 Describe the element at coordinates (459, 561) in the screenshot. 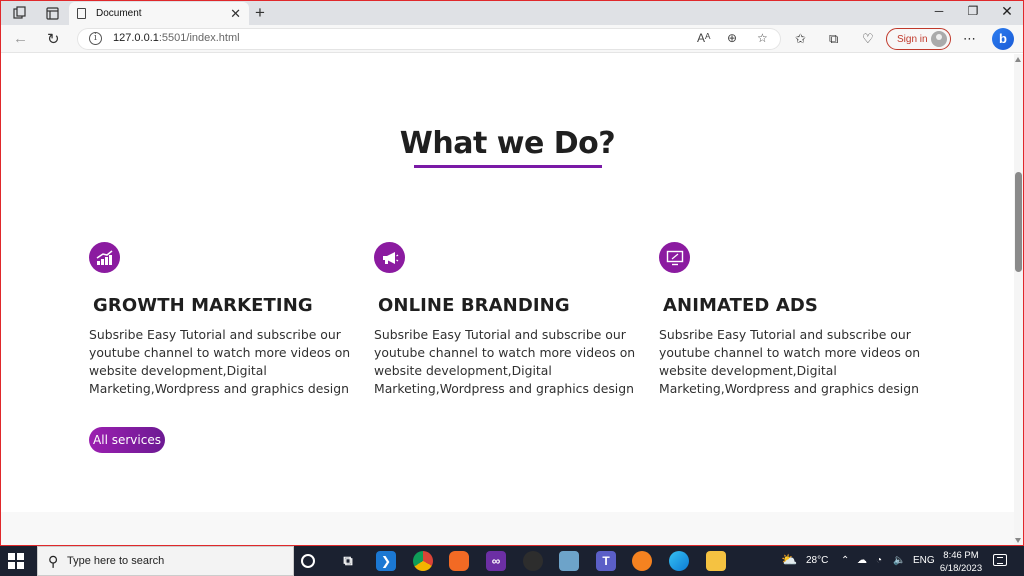

I see `brave-icon` at that location.